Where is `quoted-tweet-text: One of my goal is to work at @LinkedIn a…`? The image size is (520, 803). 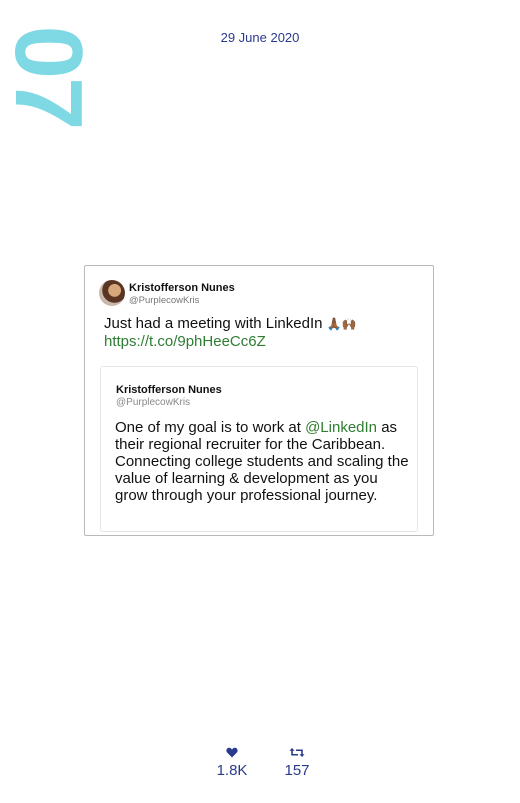 quoted-tweet-text: One of my goal is to work at @LinkedIn a… is located at coordinates (263, 461).